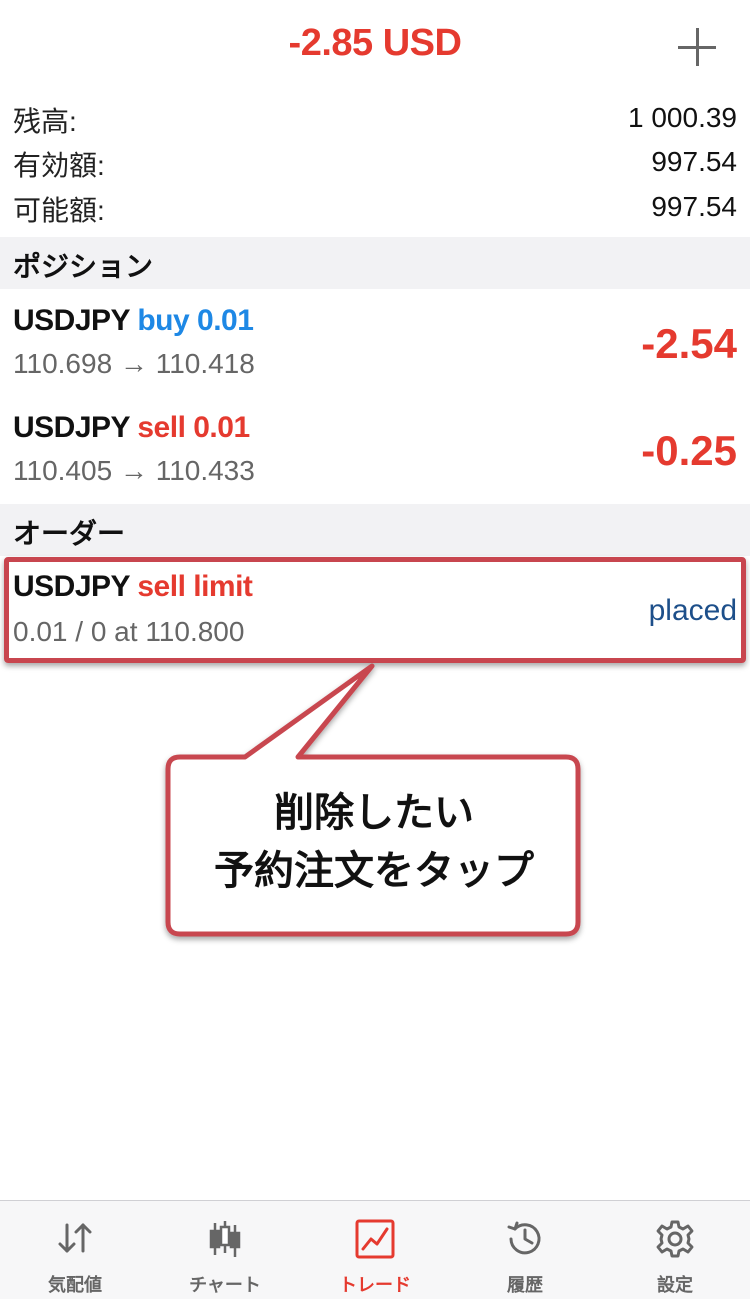 The image size is (750, 1299). What do you see at coordinates (195, 320) in the screenshot?
I see `position-side: buy 0.01` at bounding box center [195, 320].